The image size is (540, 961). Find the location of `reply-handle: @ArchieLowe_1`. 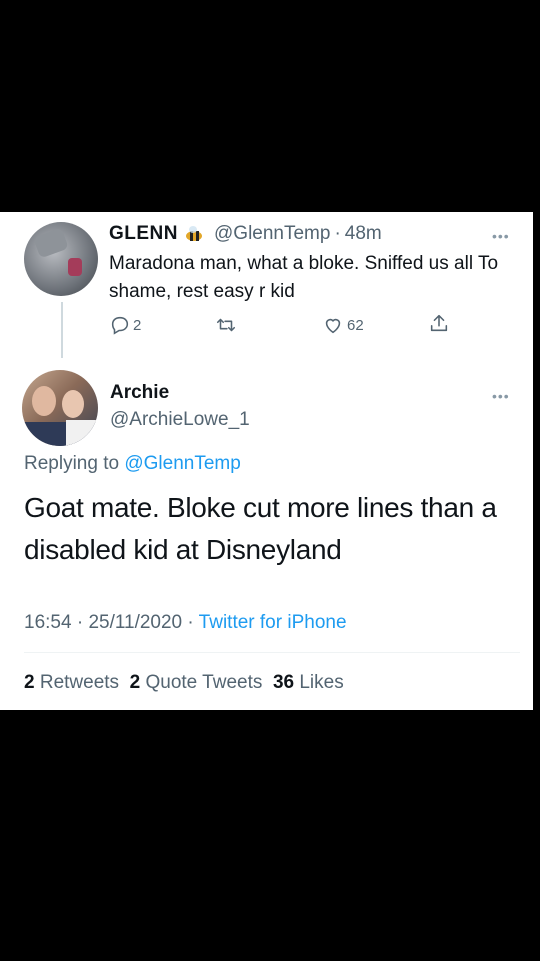

reply-handle: @ArchieLowe_1 is located at coordinates (180, 420).